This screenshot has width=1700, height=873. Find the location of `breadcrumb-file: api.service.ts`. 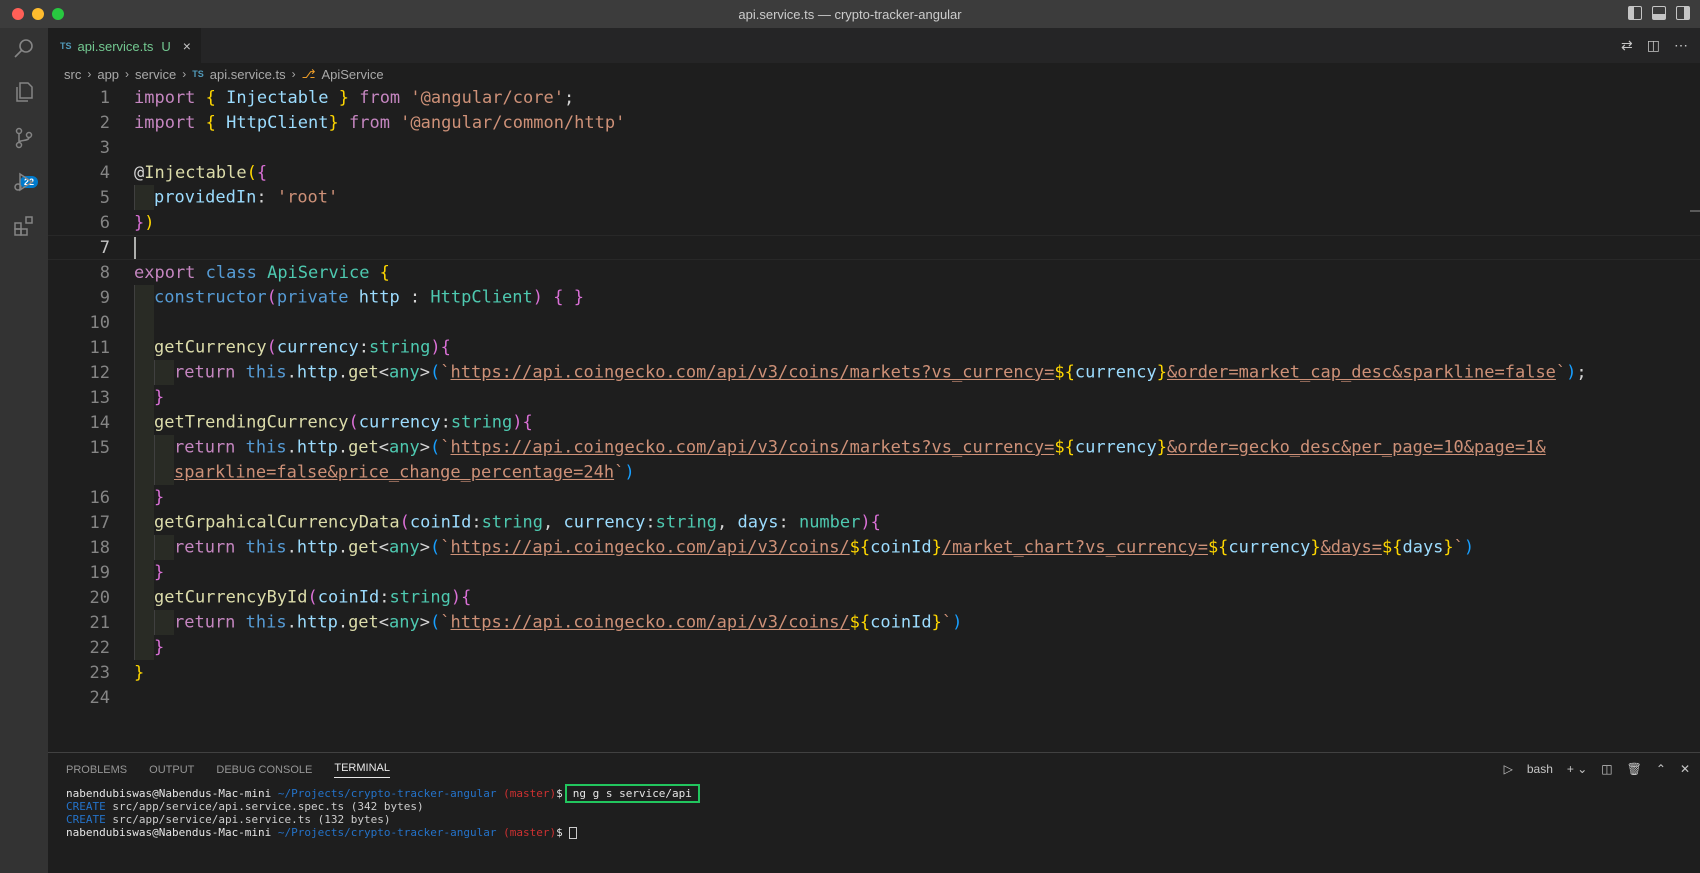

breadcrumb-file: api.service.ts is located at coordinates (248, 74).